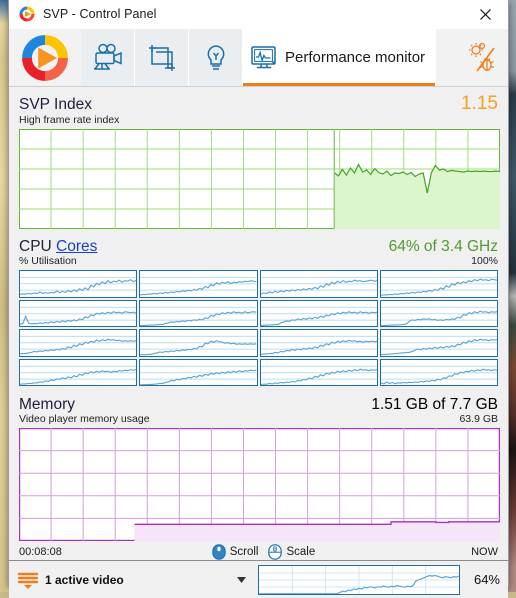 This screenshot has height=598, width=516. I want to click on graph-hints: Scroll Scale, so click(267, 552).